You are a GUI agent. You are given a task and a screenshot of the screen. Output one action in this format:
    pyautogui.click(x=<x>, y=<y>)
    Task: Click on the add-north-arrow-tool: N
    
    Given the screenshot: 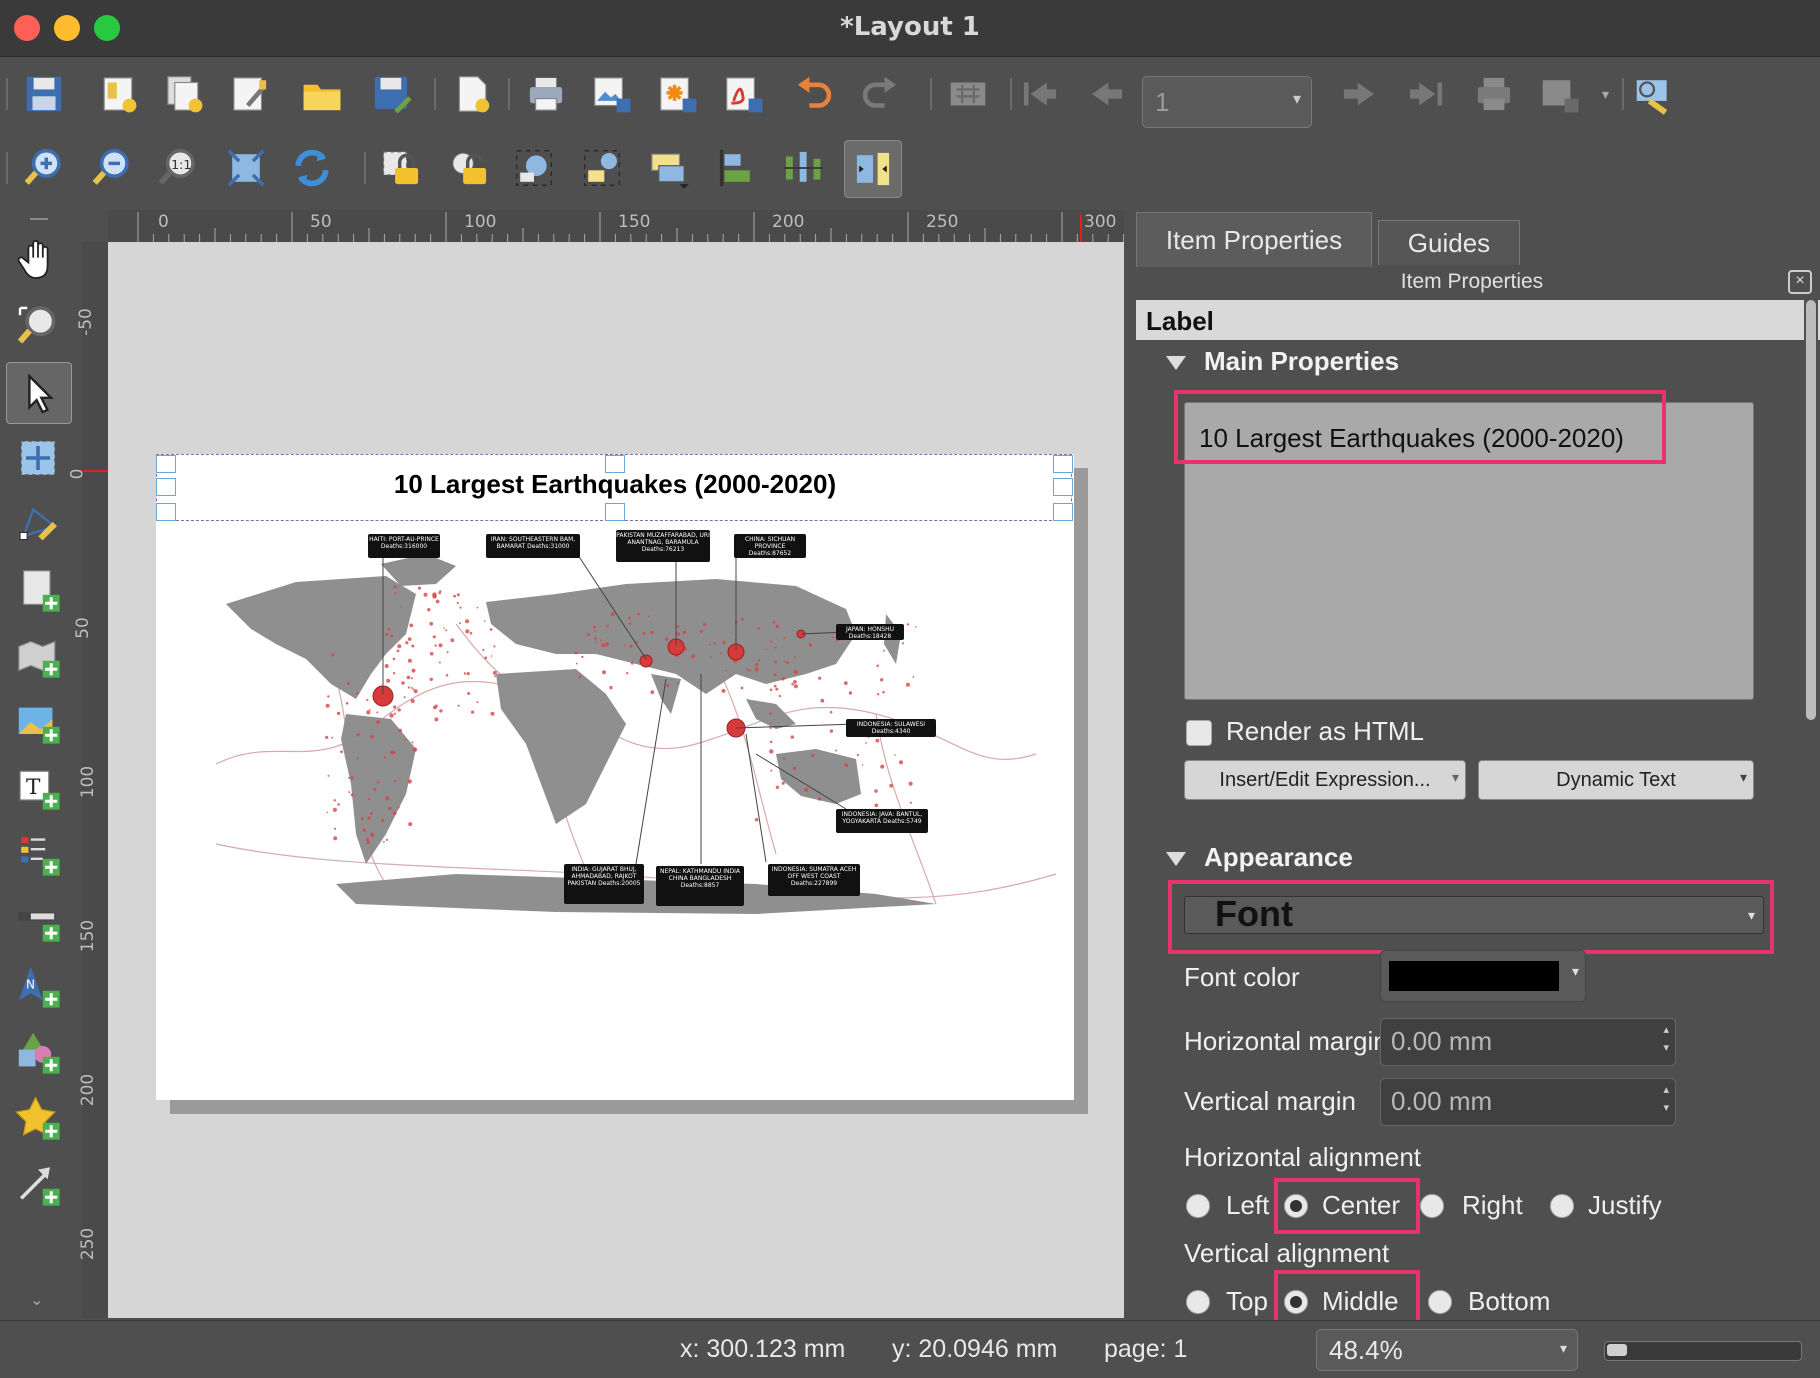 What is the action you would take?
    pyautogui.click(x=38, y=986)
    